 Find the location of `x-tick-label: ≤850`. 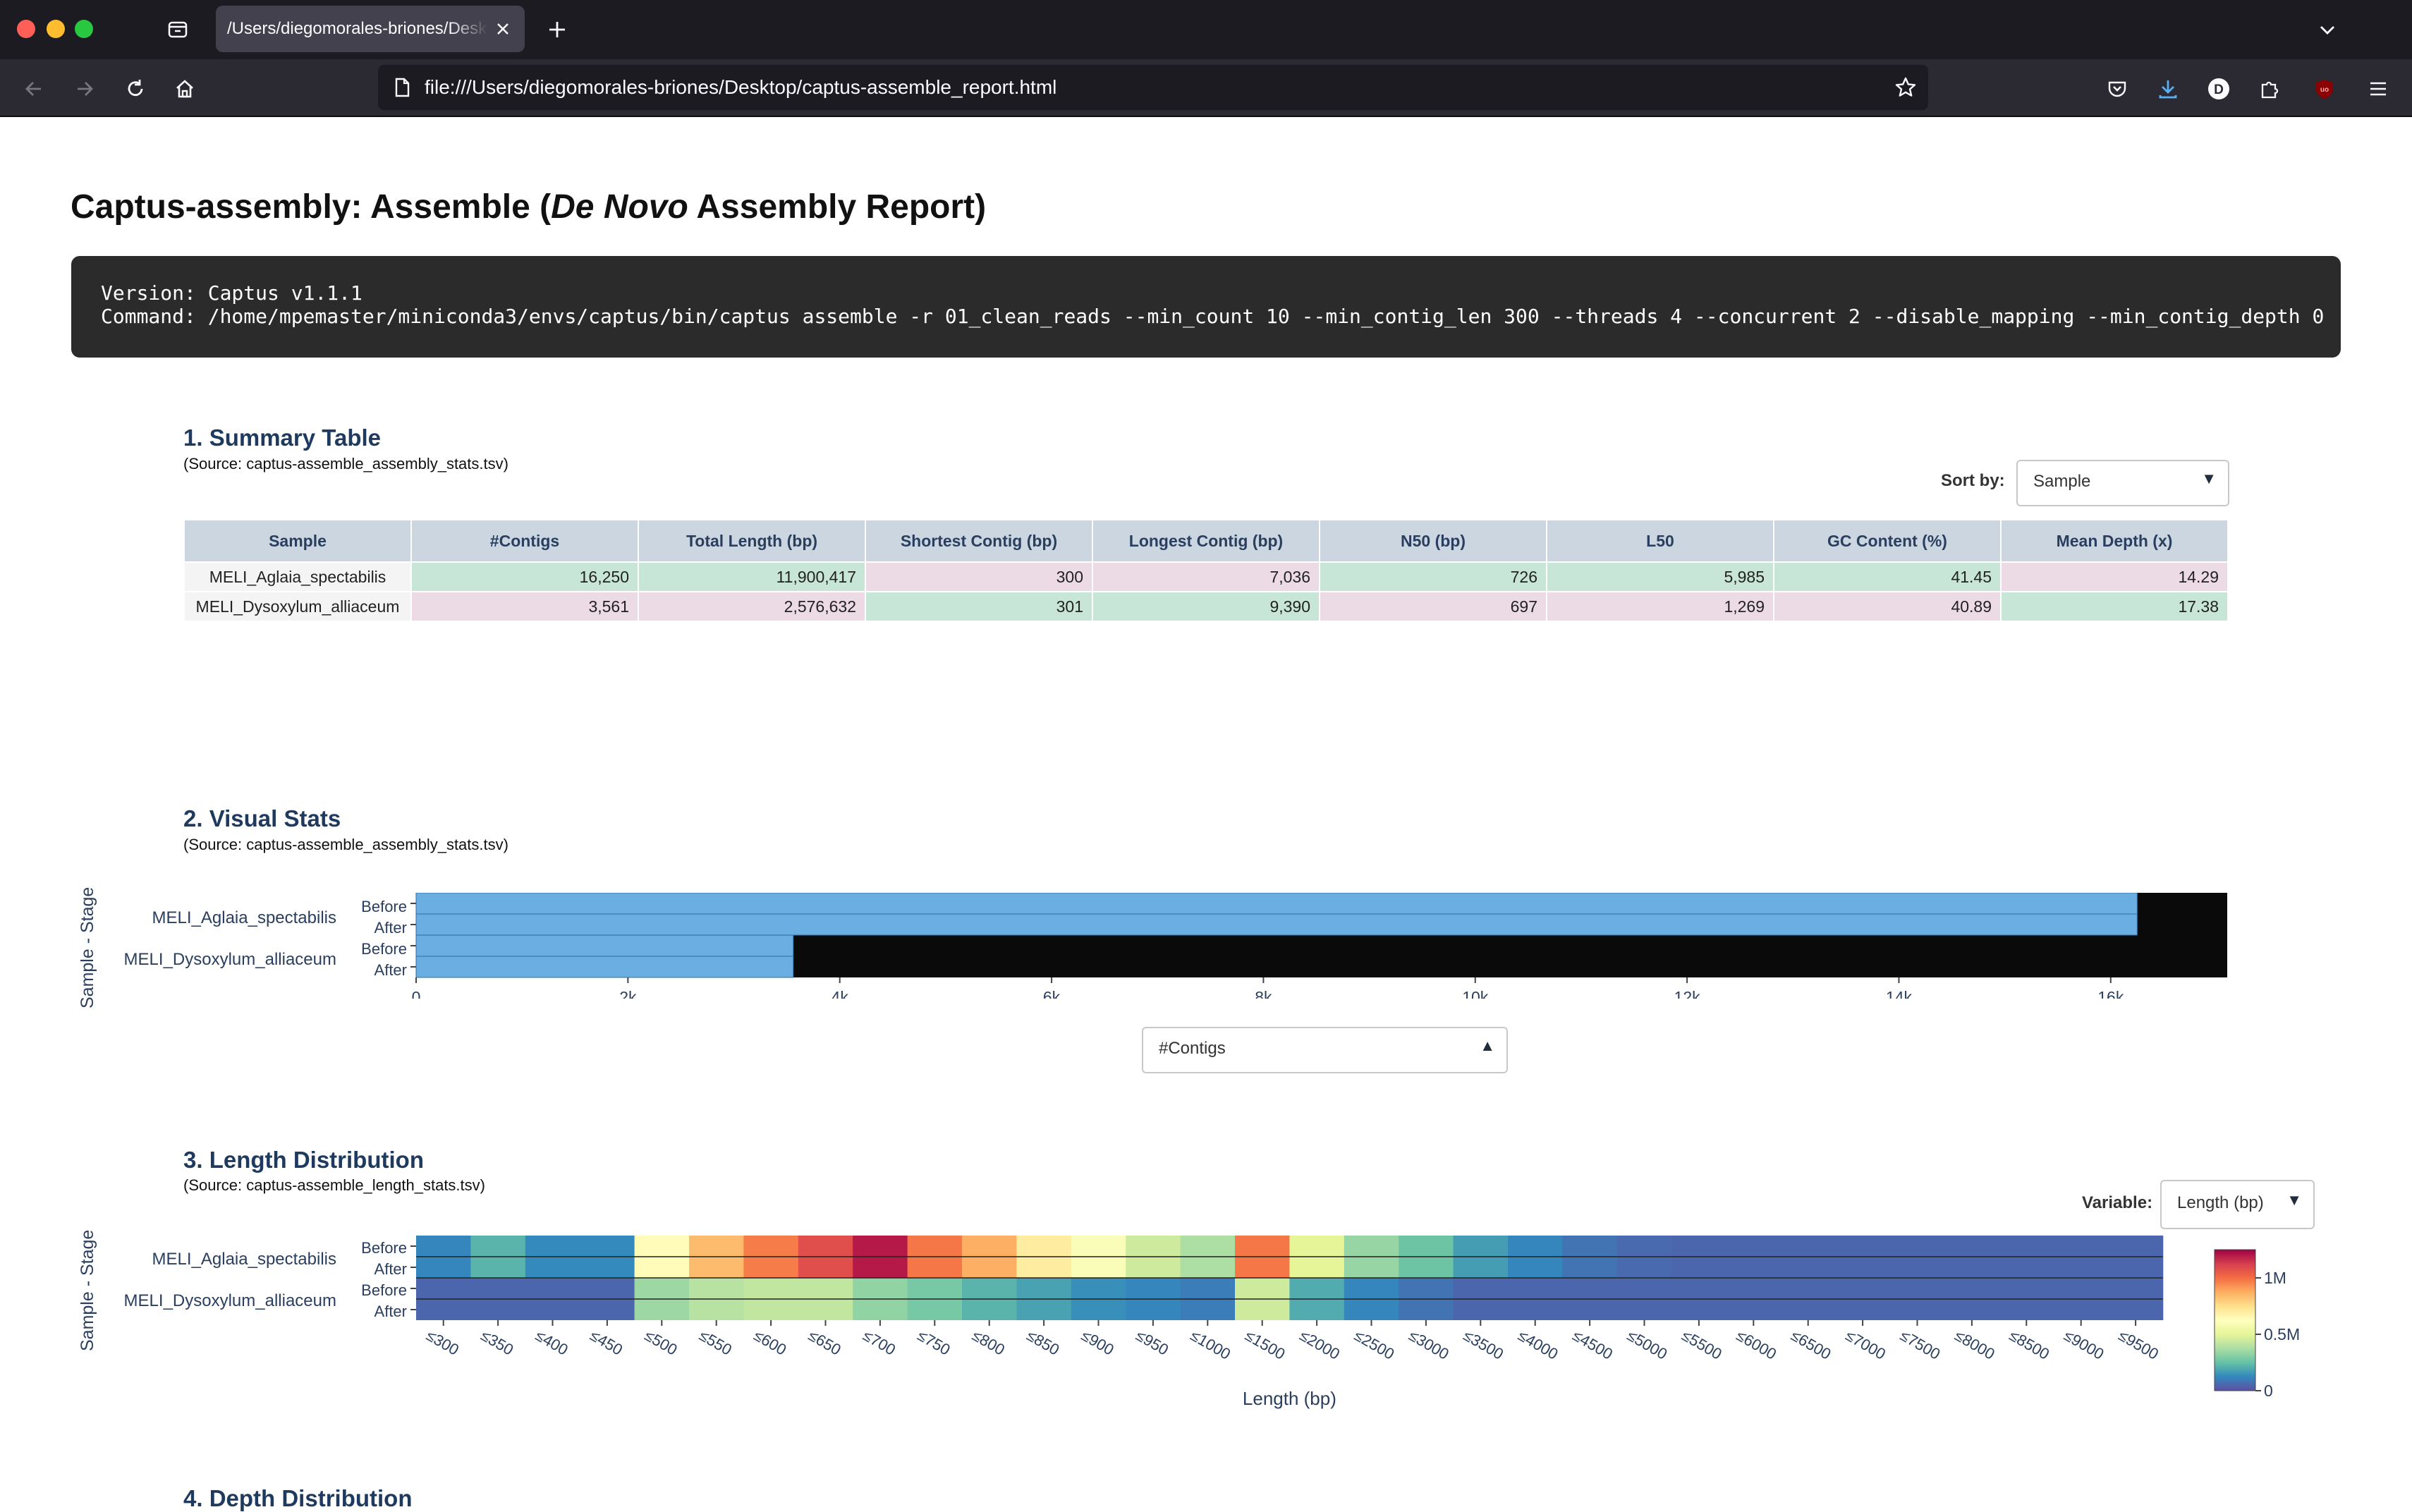

x-tick-label: ≤850 is located at coordinates (1043, 1343).